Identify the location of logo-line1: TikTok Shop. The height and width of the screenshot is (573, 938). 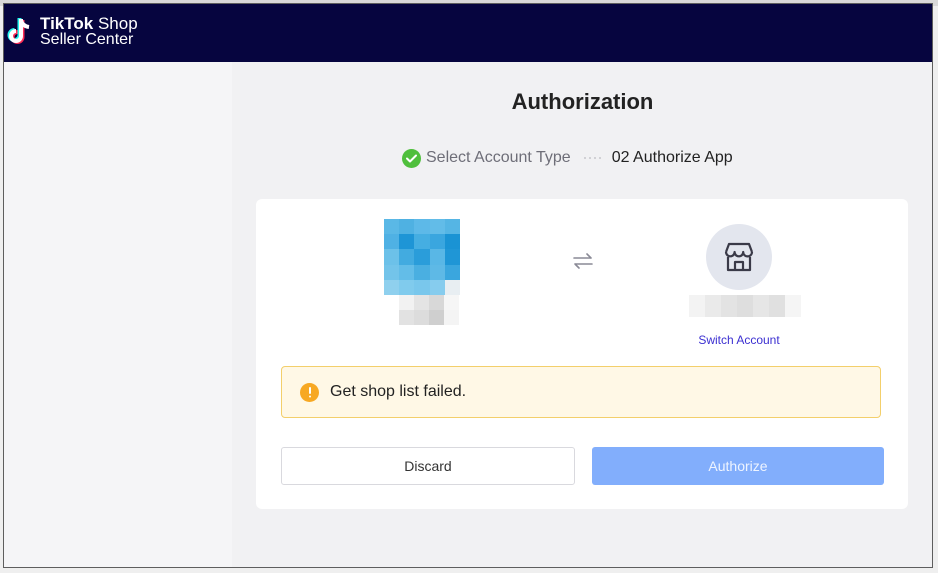
(89, 23).